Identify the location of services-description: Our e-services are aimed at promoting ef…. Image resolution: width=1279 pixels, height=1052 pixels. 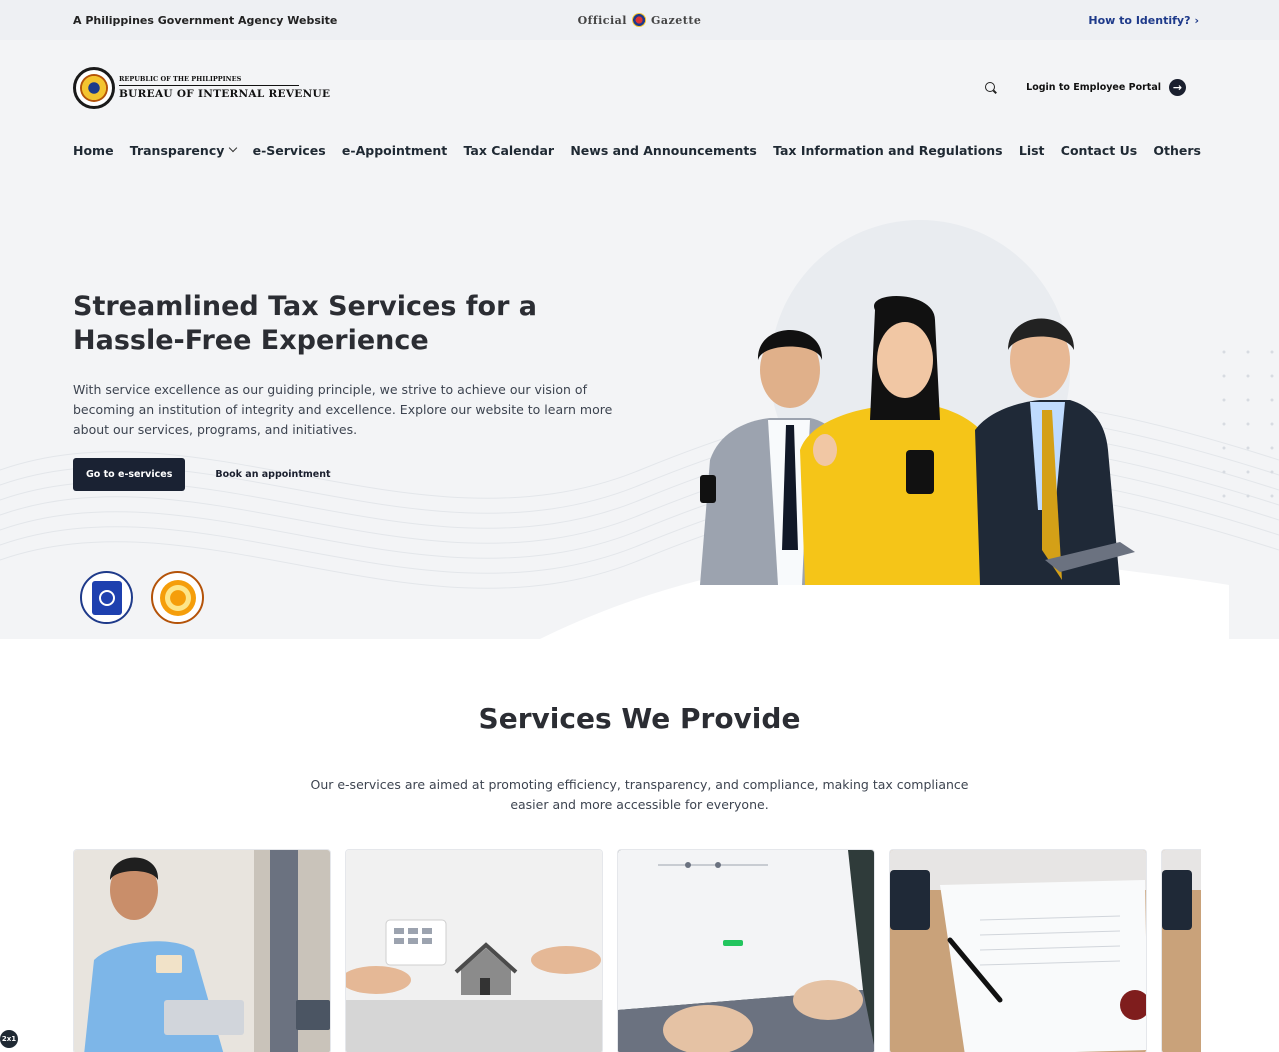
(639, 794).